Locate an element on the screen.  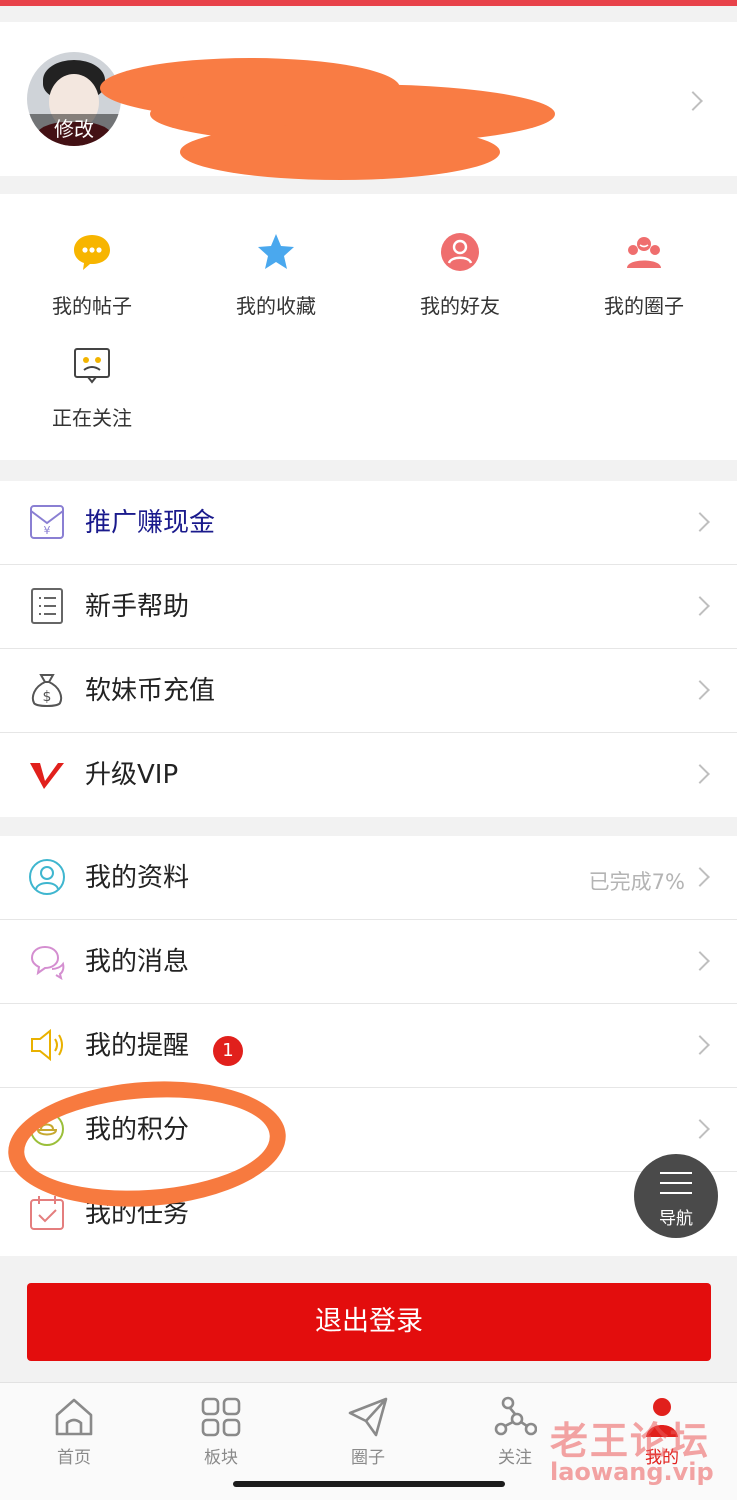
calendar-check-icon is located at coordinates (47, 1213).